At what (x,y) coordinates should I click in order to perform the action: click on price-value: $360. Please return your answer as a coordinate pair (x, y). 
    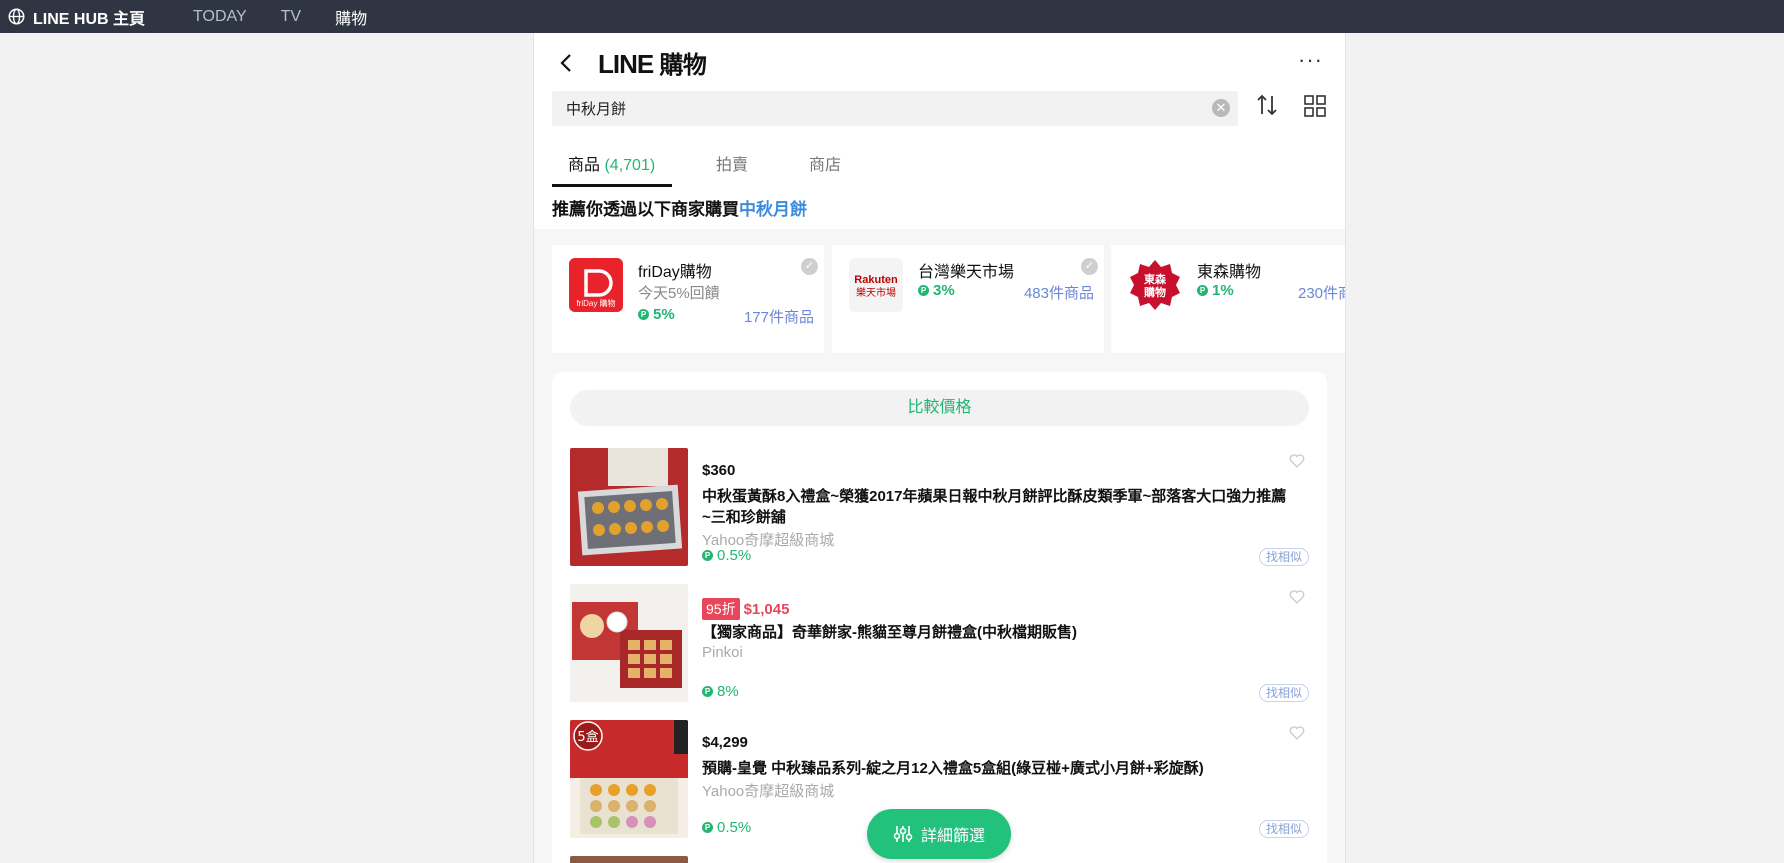
    Looking at the image, I should click on (719, 470).